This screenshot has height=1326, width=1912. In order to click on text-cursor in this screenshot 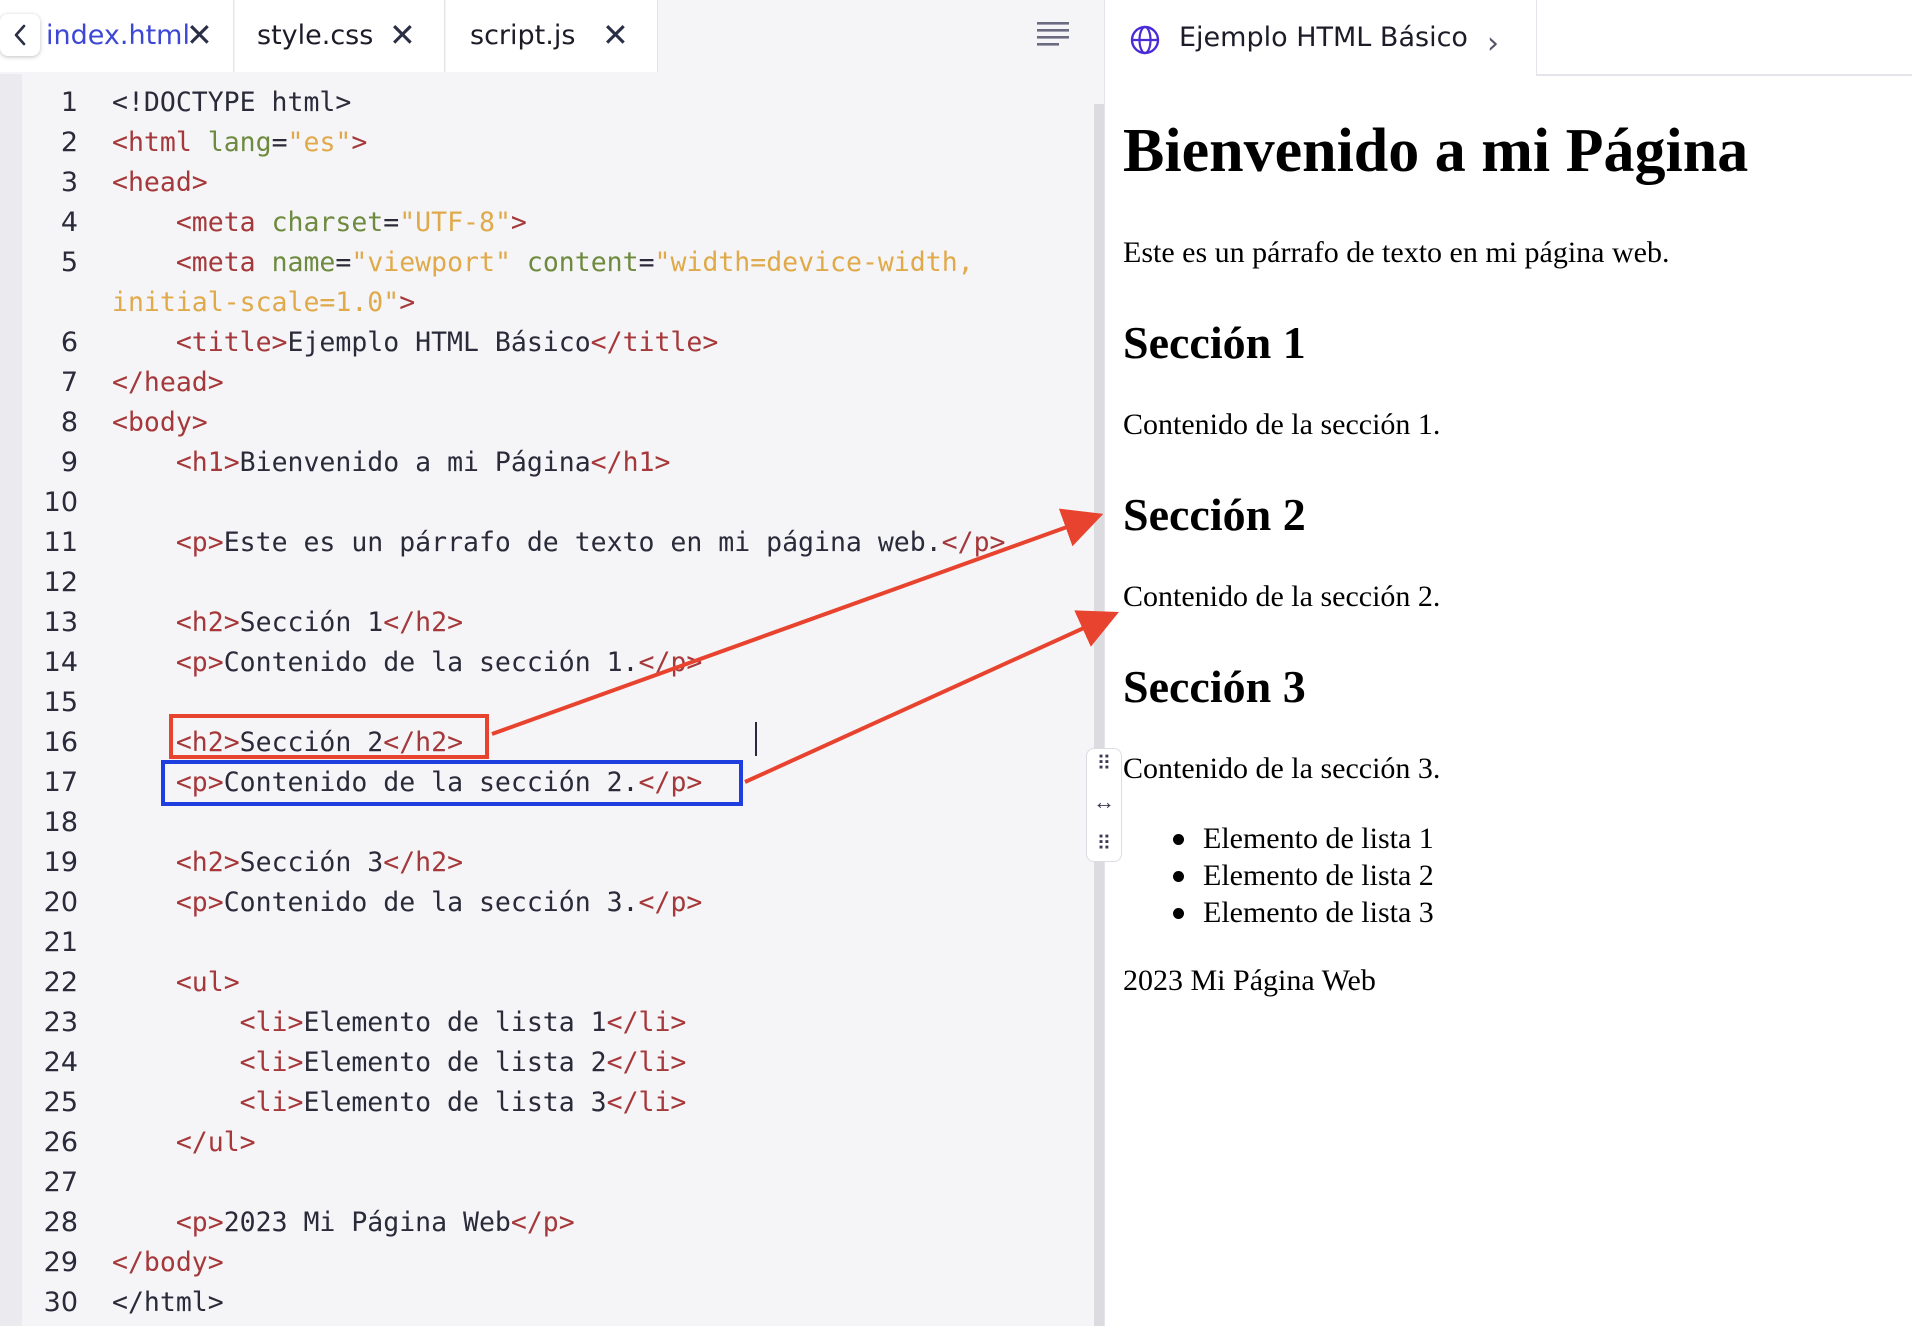, I will do `click(756, 739)`.